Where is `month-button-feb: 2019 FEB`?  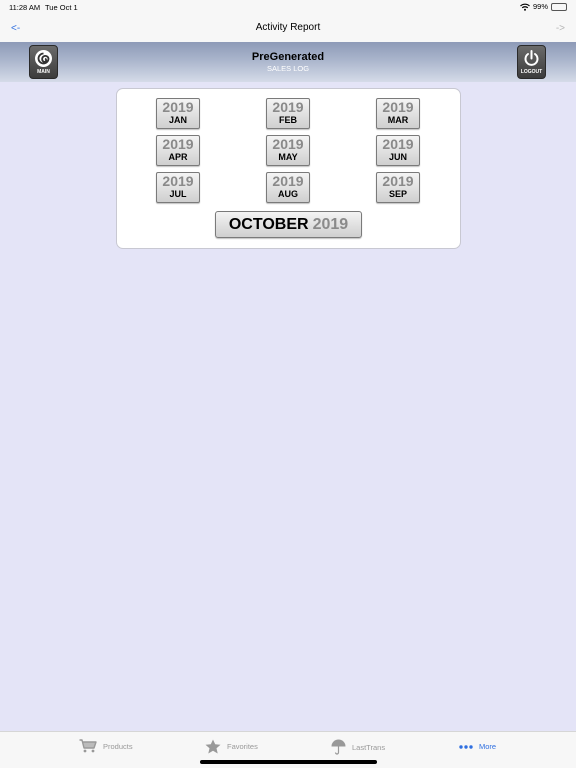 month-button-feb: 2019 FEB is located at coordinates (288, 113).